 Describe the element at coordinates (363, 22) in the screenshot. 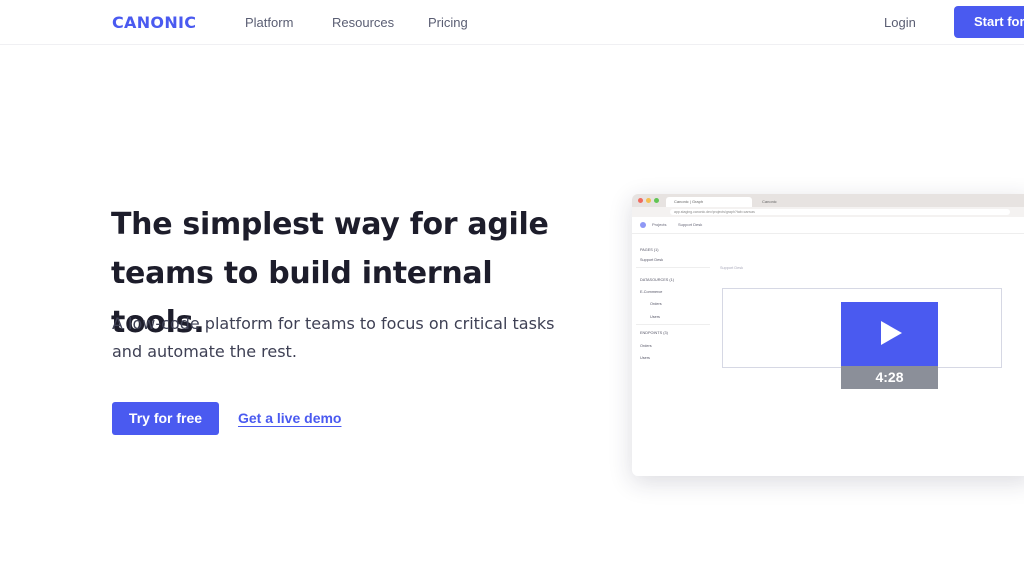

I see `nav-link-resources: Resources` at that location.